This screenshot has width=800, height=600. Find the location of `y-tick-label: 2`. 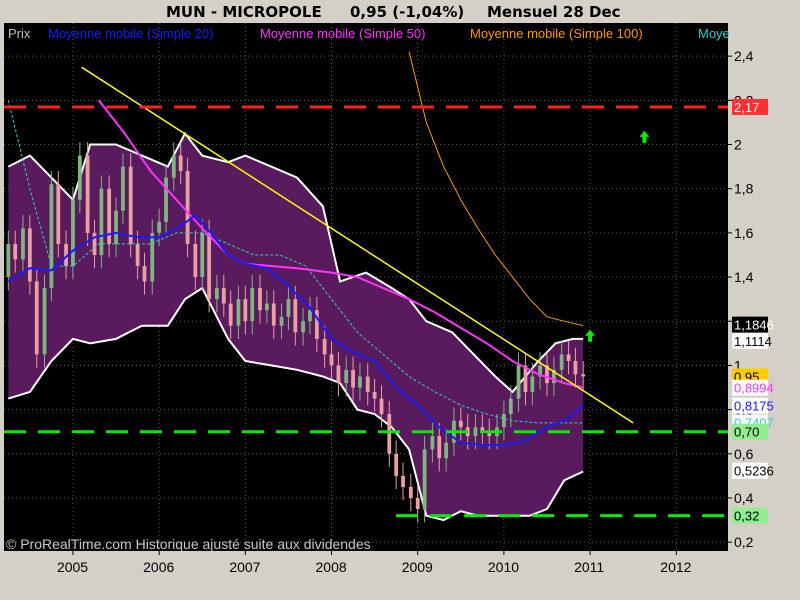

y-tick-label: 2 is located at coordinates (738, 145).